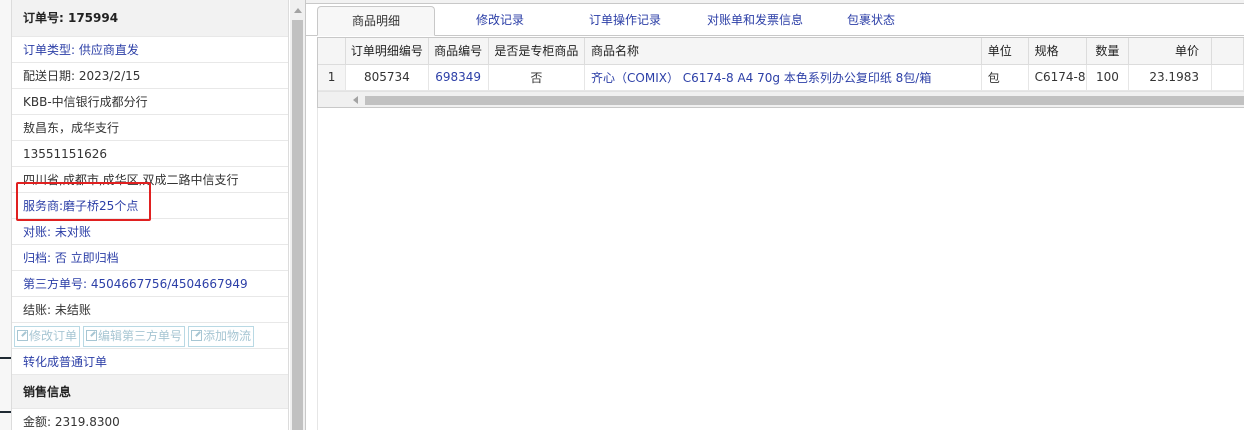 This screenshot has width=1244, height=430. What do you see at coordinates (1170, 51) in the screenshot?
I see `column-header: 单价` at bounding box center [1170, 51].